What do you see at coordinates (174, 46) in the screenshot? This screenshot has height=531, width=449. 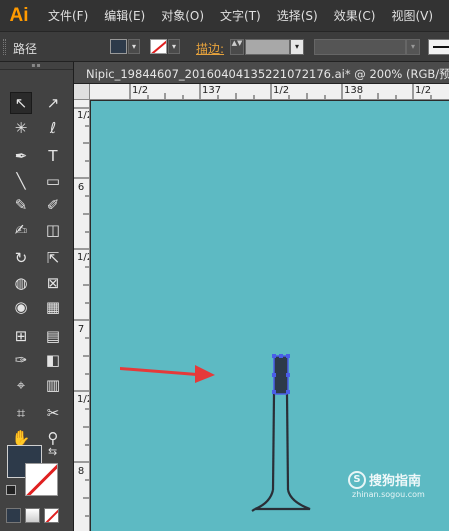 I see `stroke-color-dropdown-button: ▾` at bounding box center [174, 46].